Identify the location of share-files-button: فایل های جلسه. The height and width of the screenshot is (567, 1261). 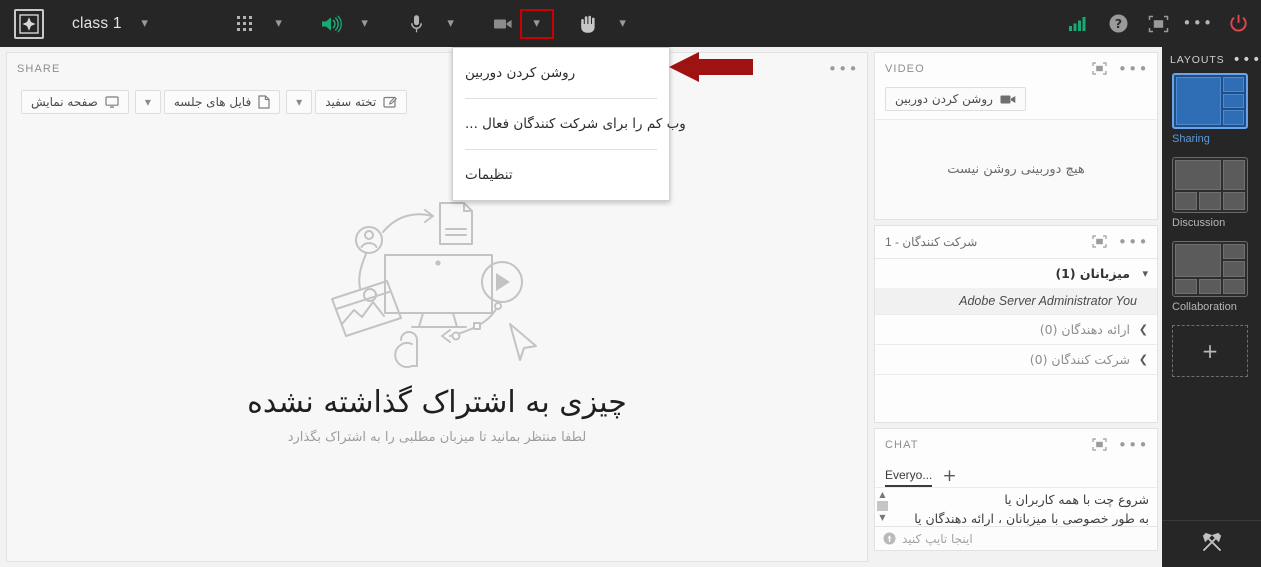
(222, 102).